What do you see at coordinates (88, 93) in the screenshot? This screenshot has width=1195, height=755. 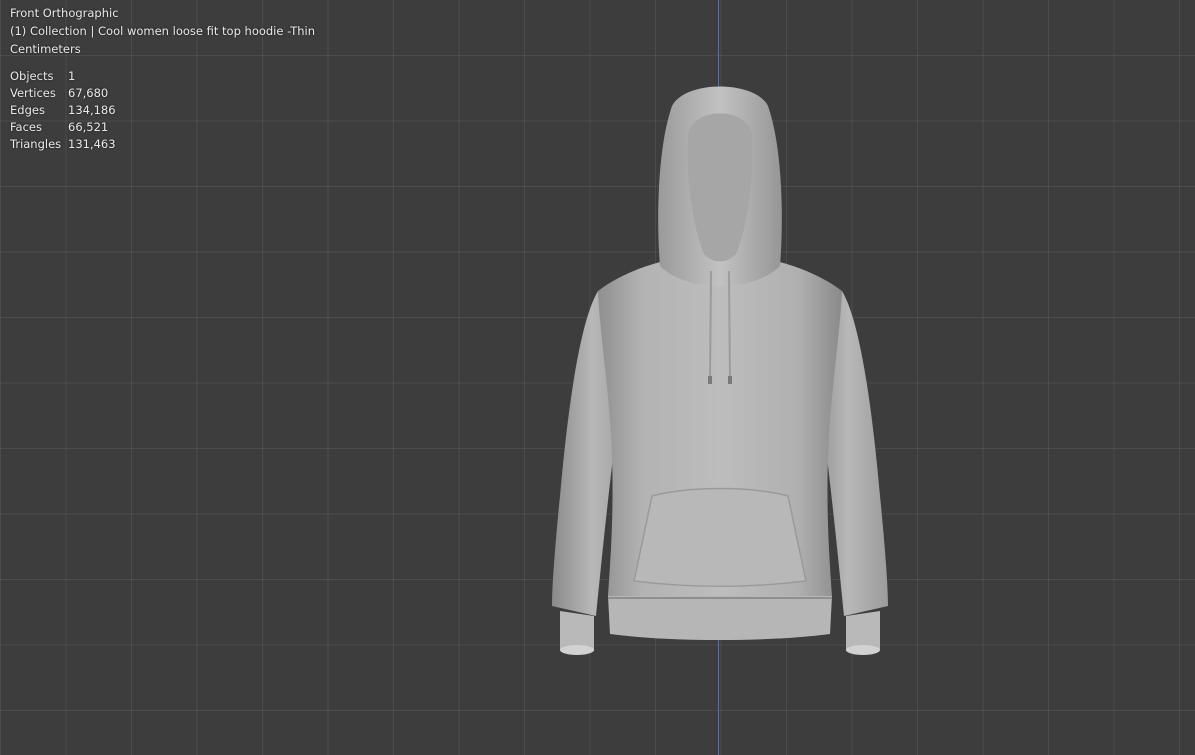 I see `stat-value: 67,680` at bounding box center [88, 93].